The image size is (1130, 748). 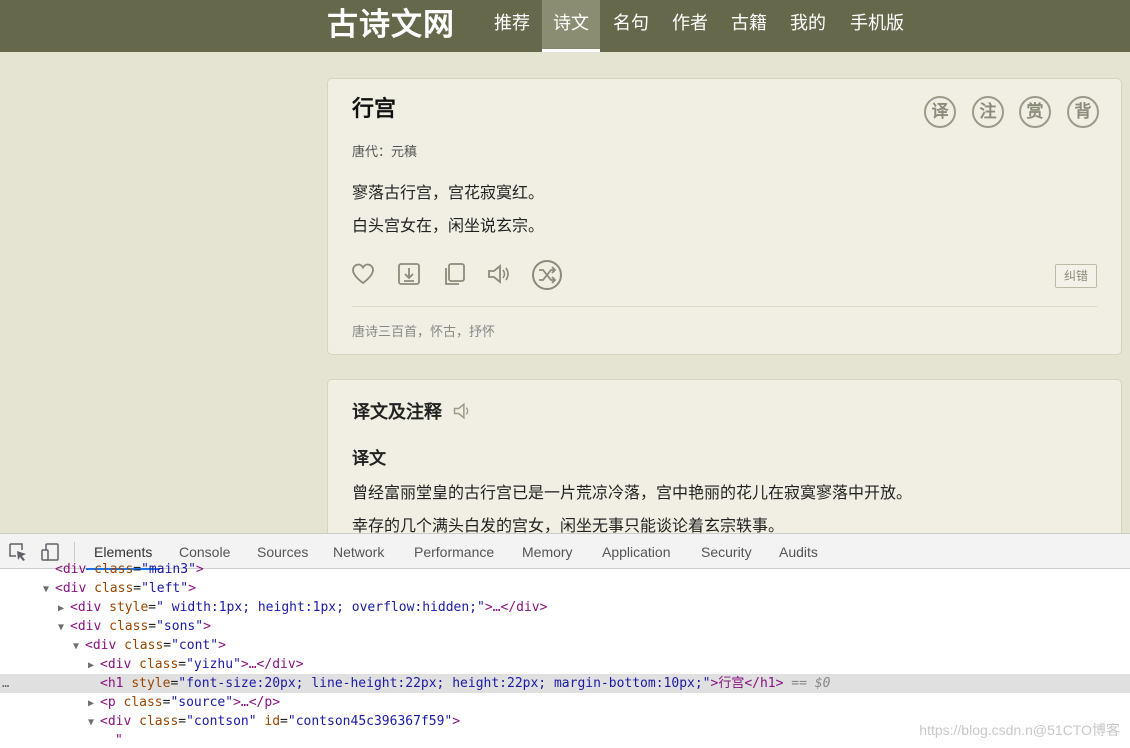 I want to click on code-token: <p, so click(x=112, y=702).